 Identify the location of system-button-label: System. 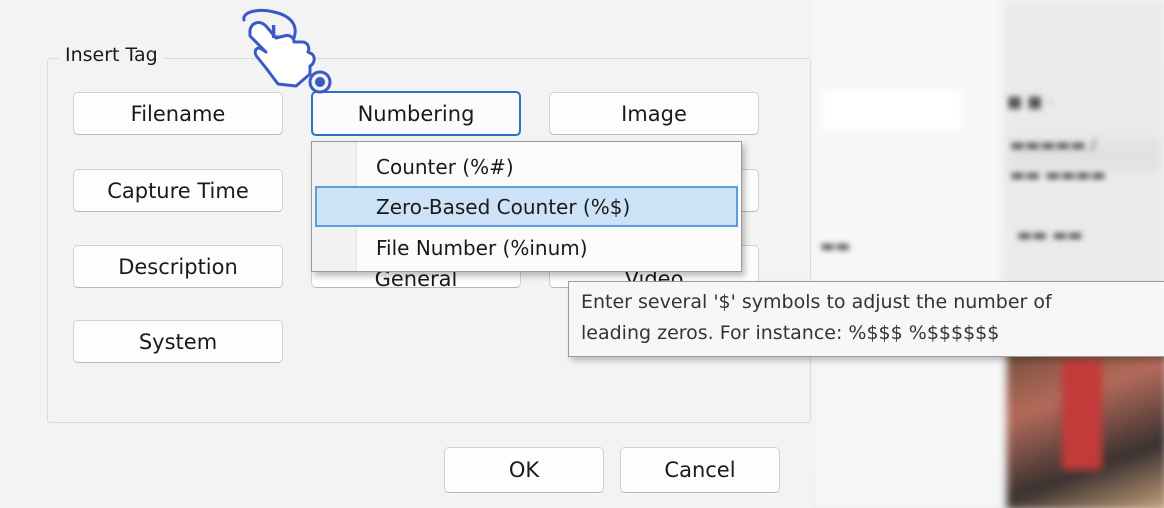
(178, 341).